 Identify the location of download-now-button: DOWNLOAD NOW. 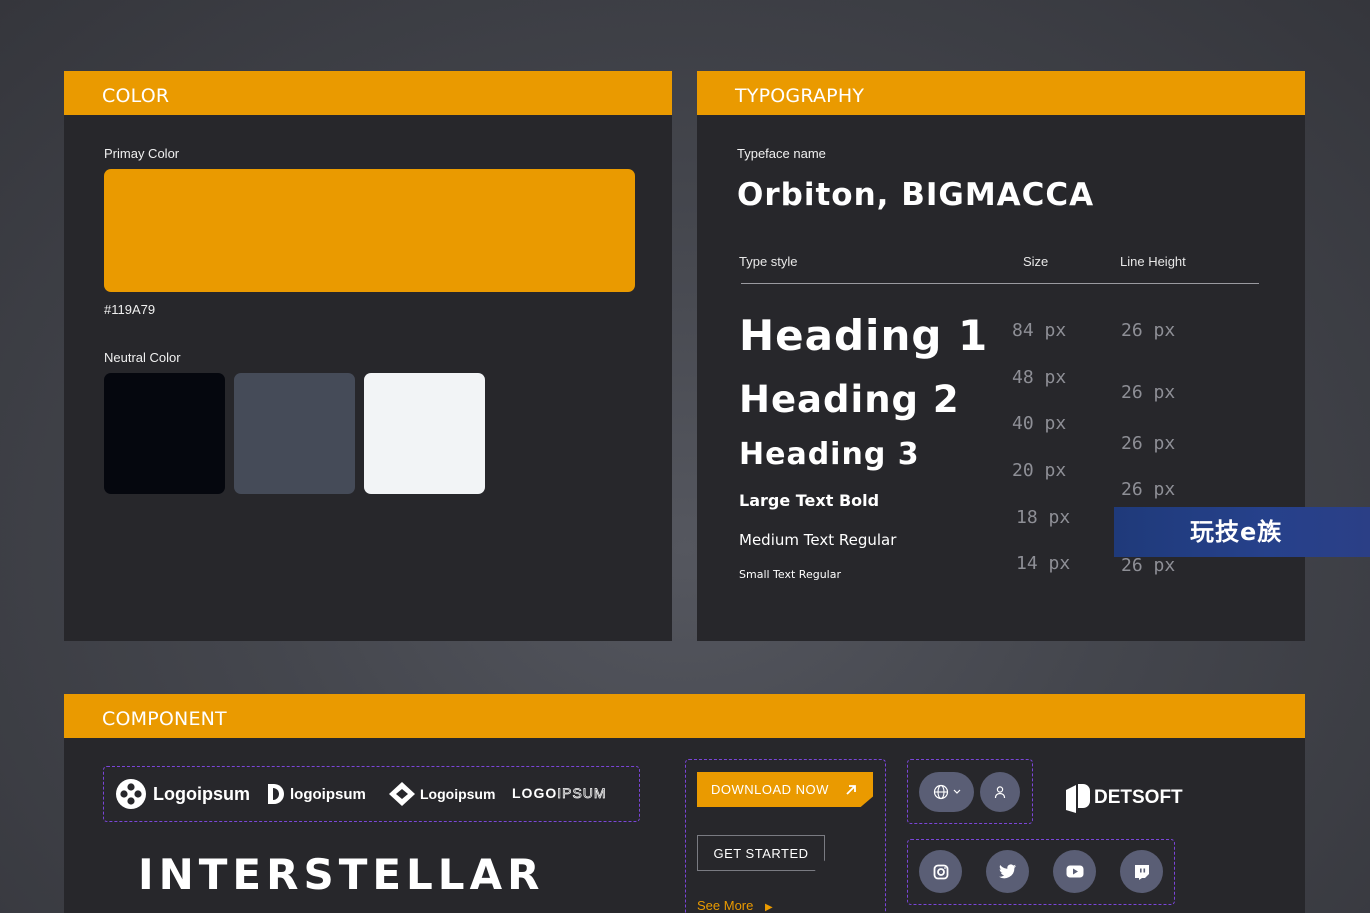
(785, 789).